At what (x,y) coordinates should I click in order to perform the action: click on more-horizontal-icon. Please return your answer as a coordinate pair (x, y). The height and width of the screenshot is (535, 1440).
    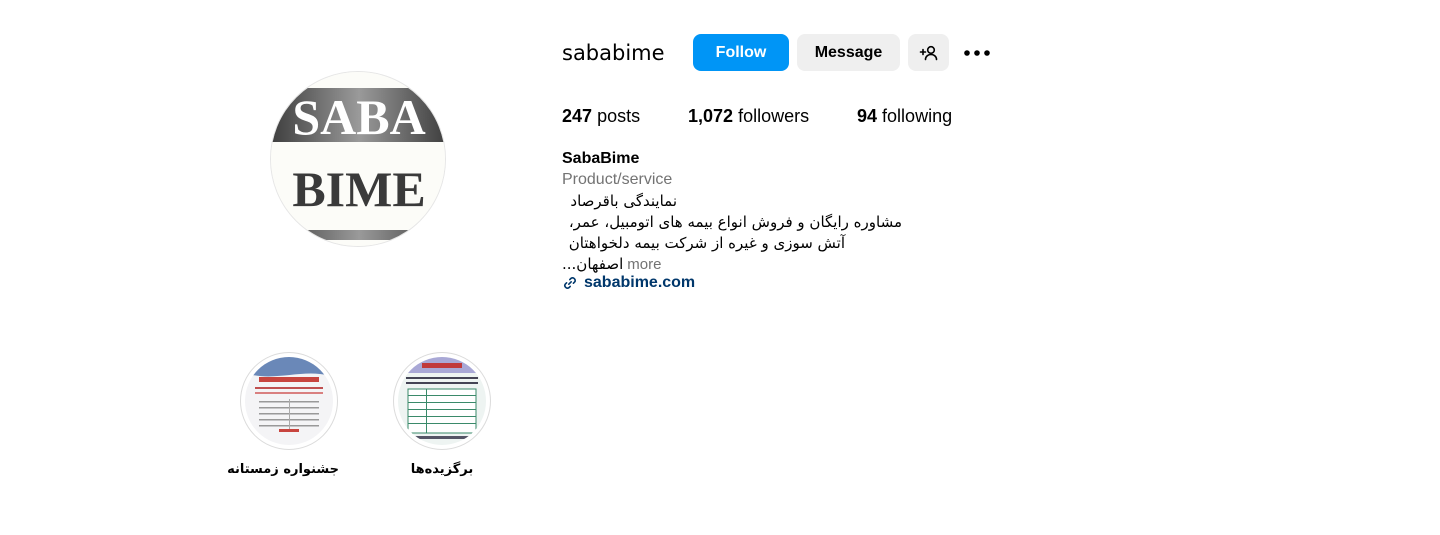
    Looking at the image, I should click on (977, 53).